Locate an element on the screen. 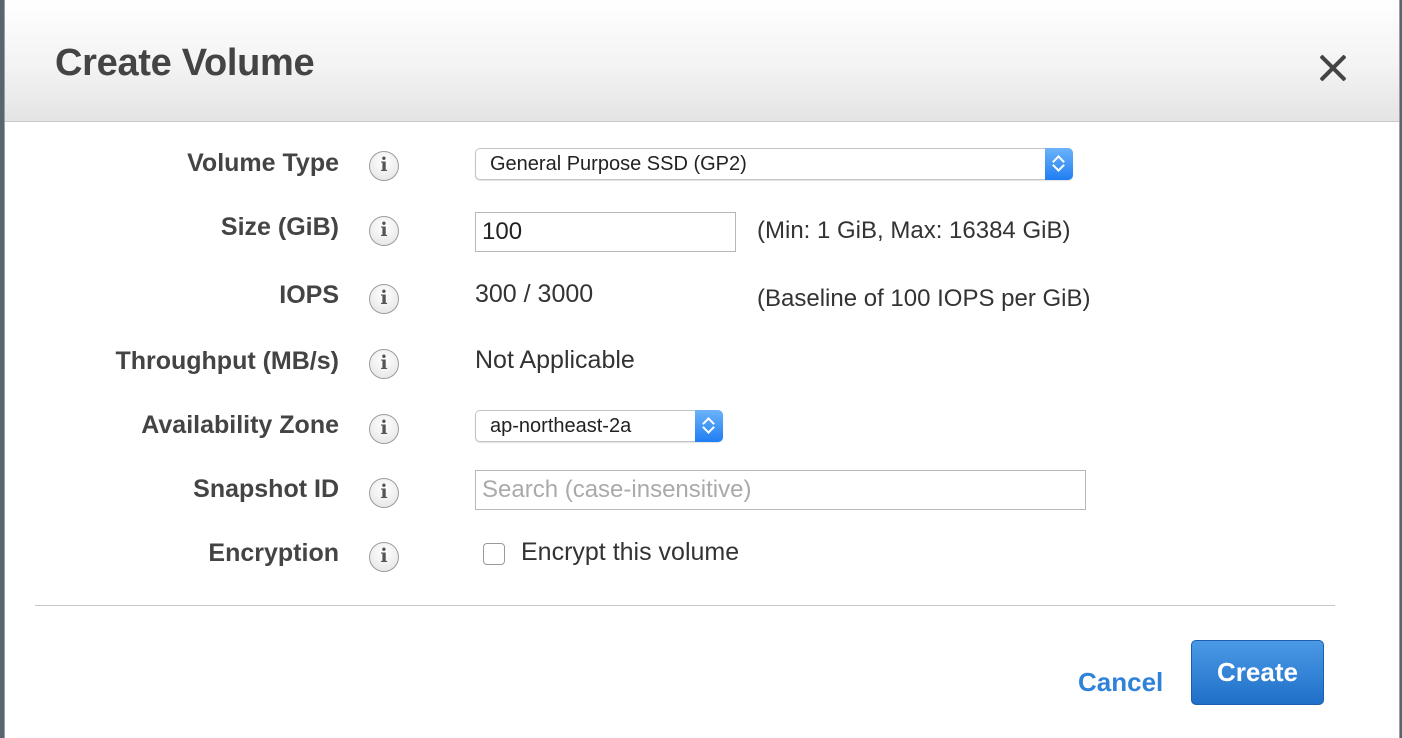 This screenshot has height=738, width=1402. throughput-label: Throughput (MB/s) is located at coordinates (227, 361).